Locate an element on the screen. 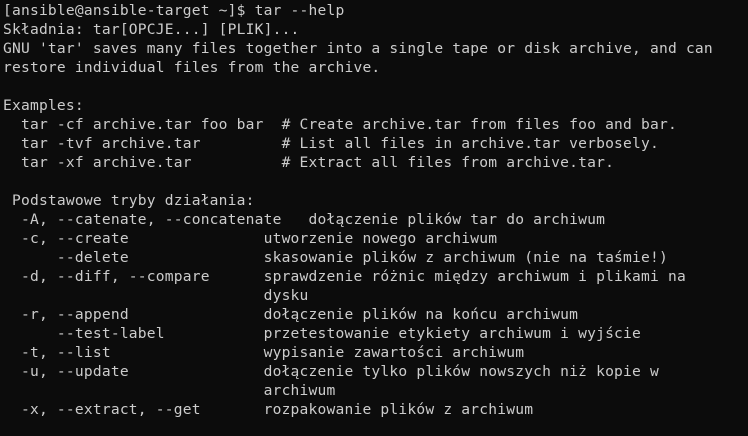 The height and width of the screenshot is (436, 748). output-line: Podstawowe tryby działania: is located at coordinates (129, 200).